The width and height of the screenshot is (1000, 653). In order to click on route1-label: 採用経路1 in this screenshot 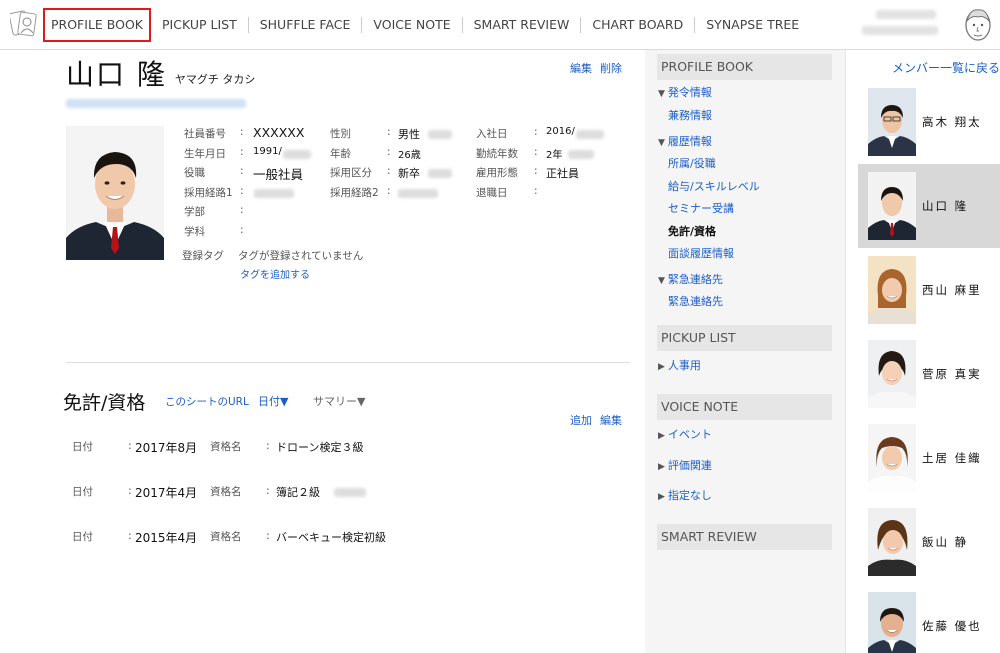, I will do `click(208, 192)`.